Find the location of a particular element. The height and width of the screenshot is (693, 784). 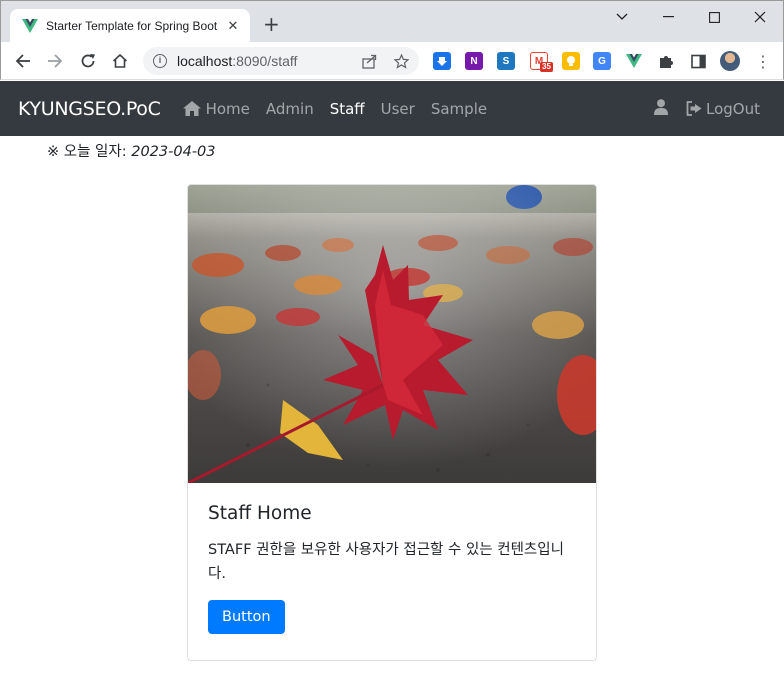

minimize-button is located at coordinates (668, 17).